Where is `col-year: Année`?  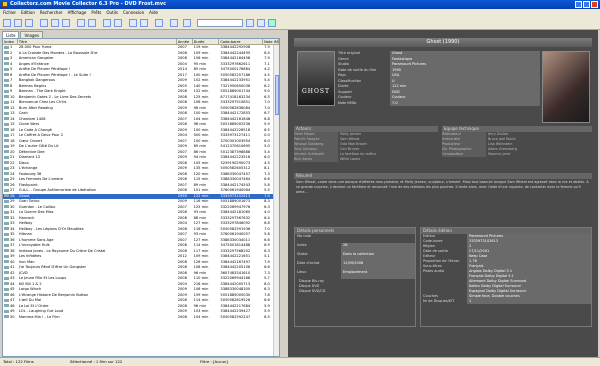
col-year: Année is located at coordinates (185, 41).